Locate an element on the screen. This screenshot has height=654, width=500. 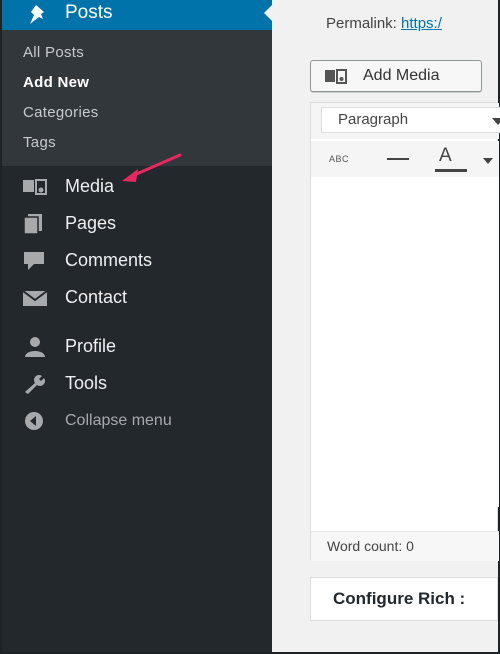
strikethrough-button: ABC is located at coordinates (339, 166).